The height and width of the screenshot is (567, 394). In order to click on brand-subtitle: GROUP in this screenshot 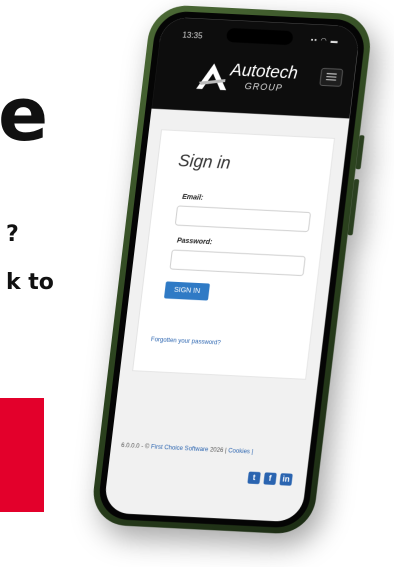, I will do `click(264, 87)`.